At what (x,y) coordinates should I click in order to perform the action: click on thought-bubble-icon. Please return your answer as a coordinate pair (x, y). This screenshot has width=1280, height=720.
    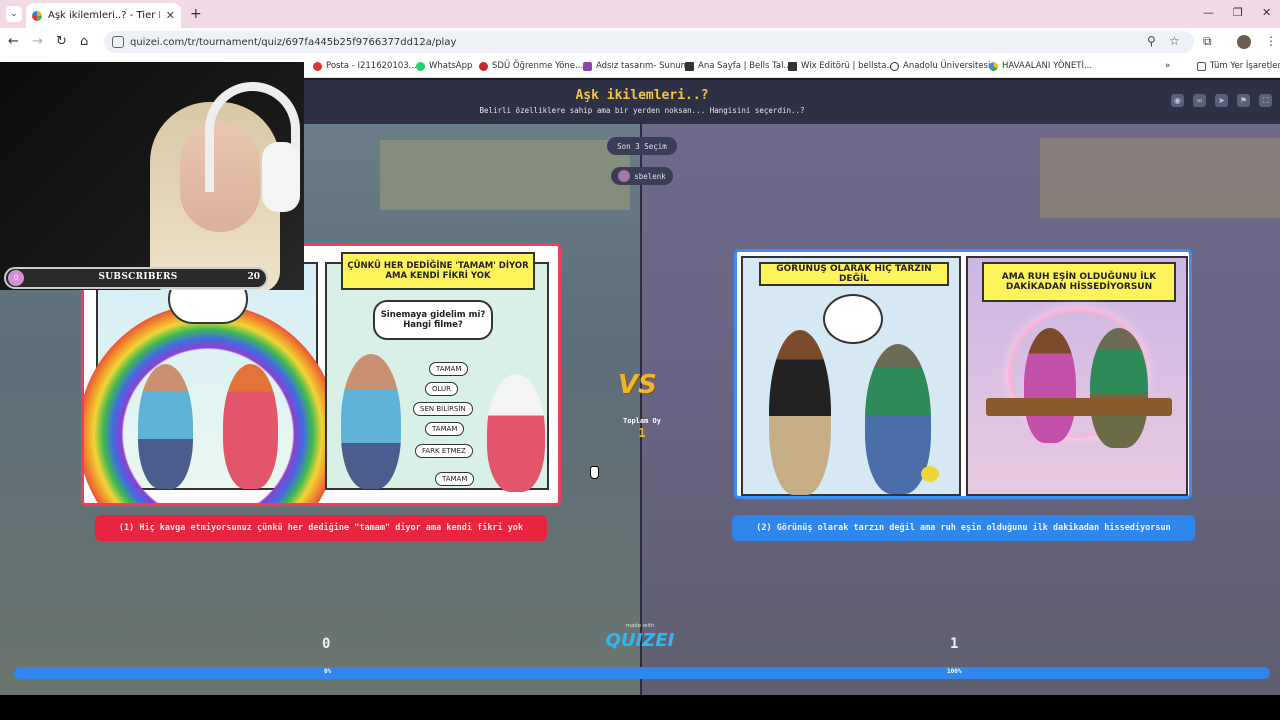
    Looking at the image, I should click on (853, 319).